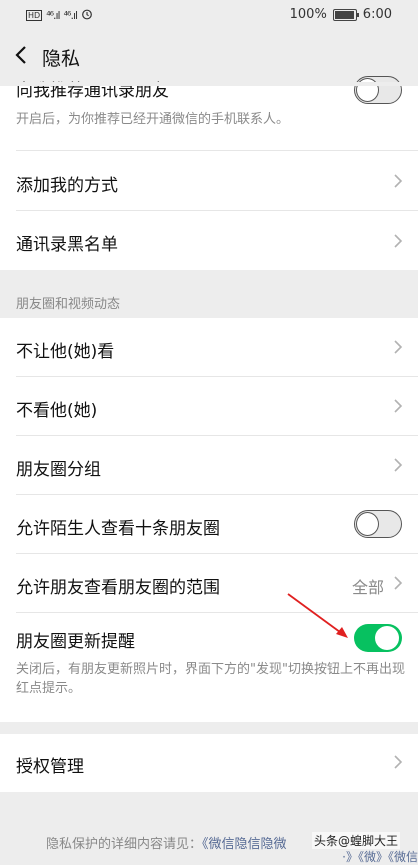 Image resolution: width=418 pixels, height=865 pixels. What do you see at coordinates (355, 840) in the screenshot?
I see `watermark: 头条@蝗脚大王` at bounding box center [355, 840].